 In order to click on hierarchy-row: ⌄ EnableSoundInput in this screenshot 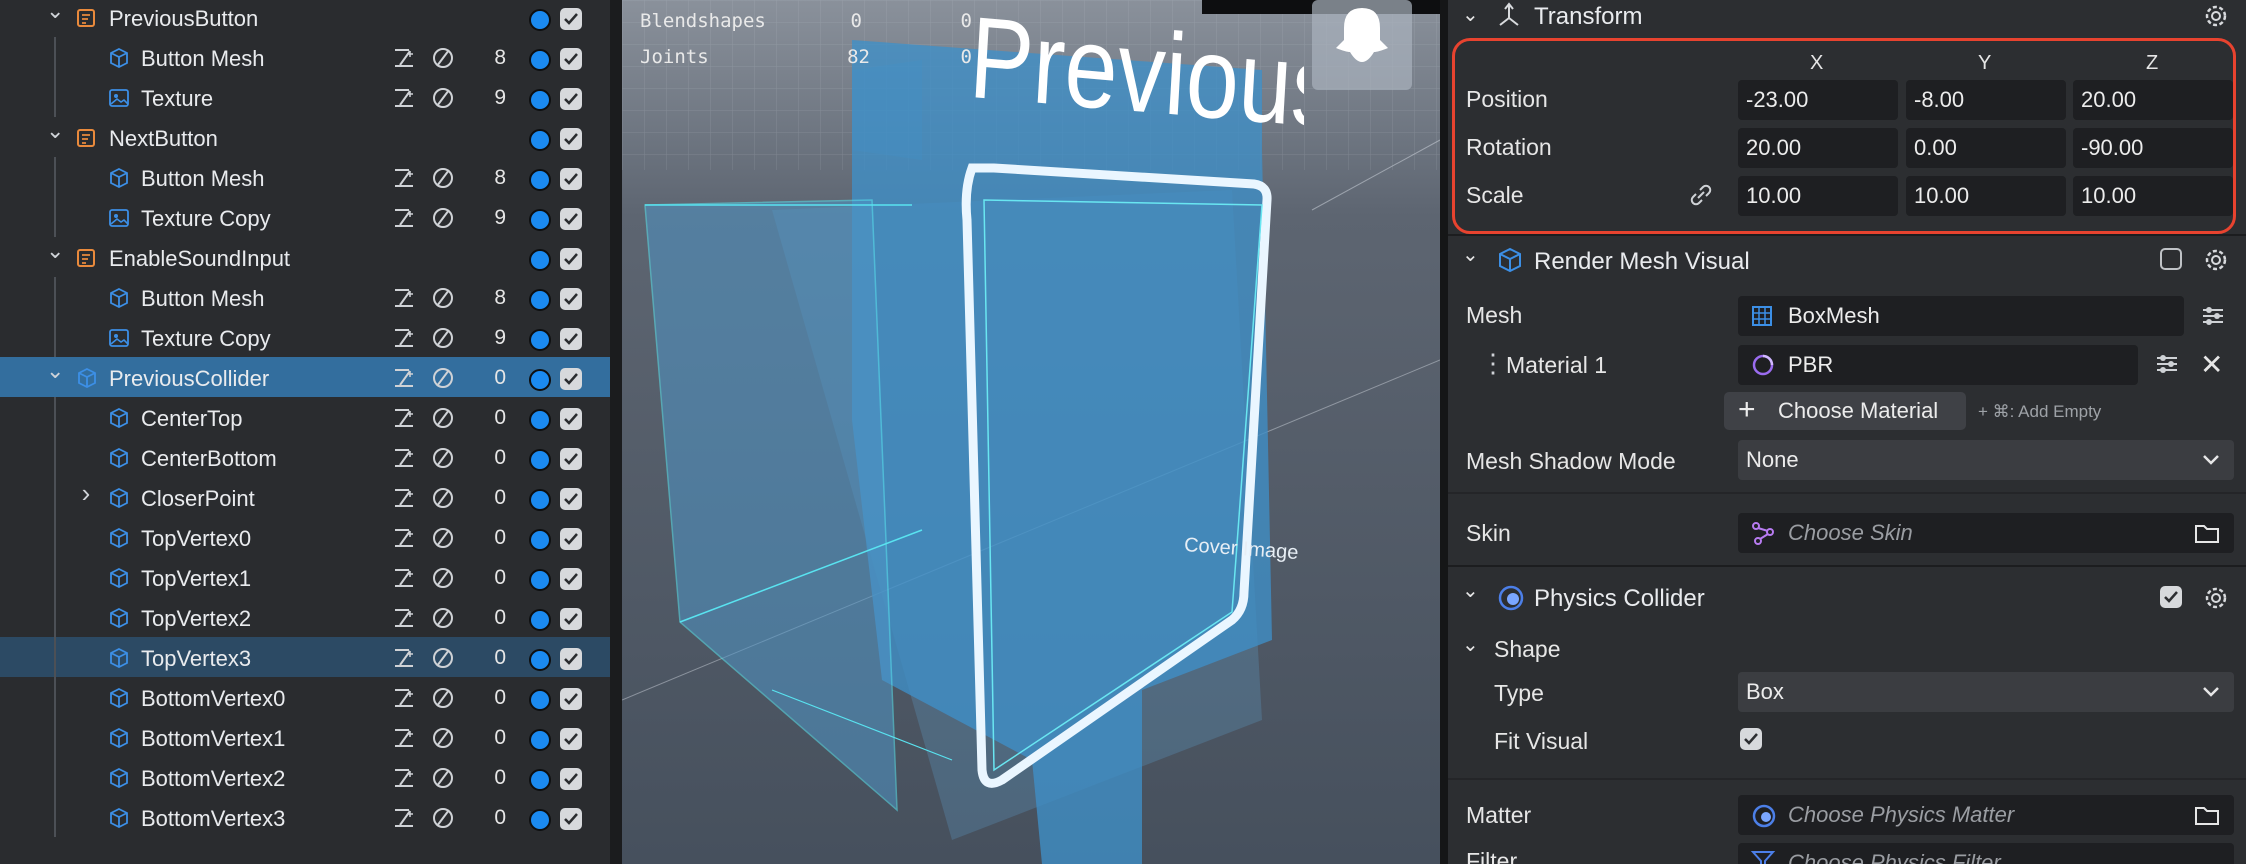, I will do `click(305, 257)`.